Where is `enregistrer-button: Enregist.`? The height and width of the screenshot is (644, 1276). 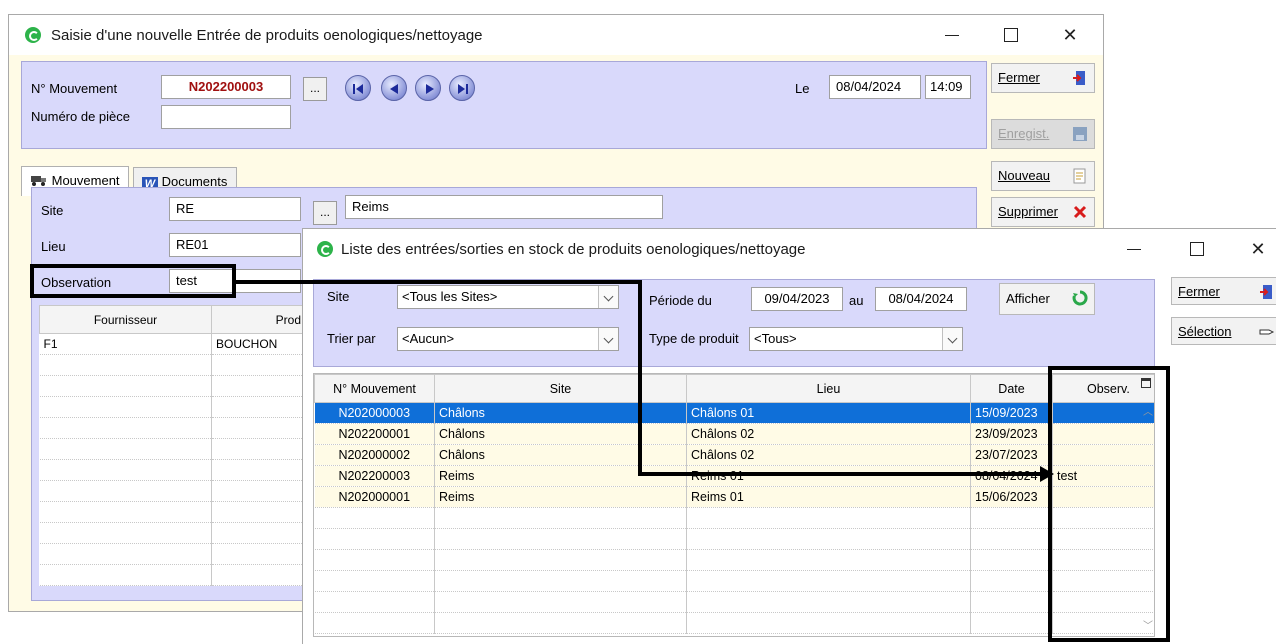 enregistrer-button: Enregist. is located at coordinates (1043, 134).